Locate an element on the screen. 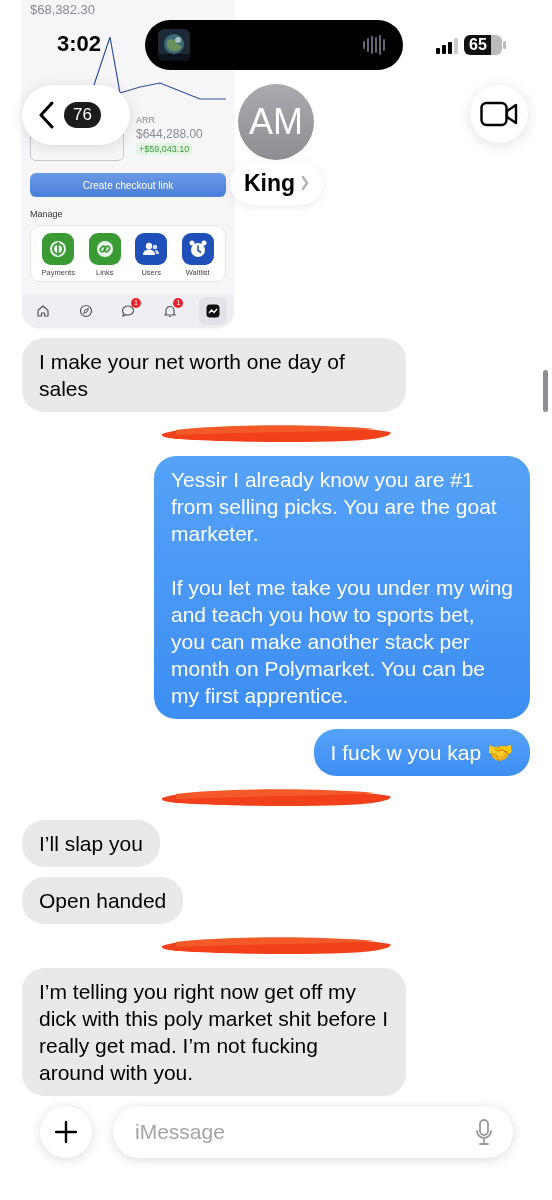  plus-icon is located at coordinates (66, 1132).